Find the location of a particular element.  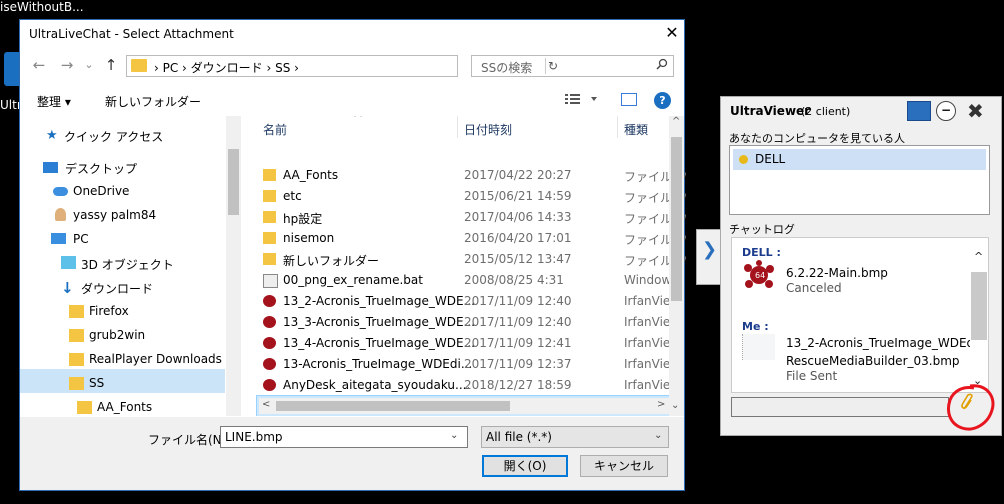

nav-label: SS is located at coordinates (97, 383).